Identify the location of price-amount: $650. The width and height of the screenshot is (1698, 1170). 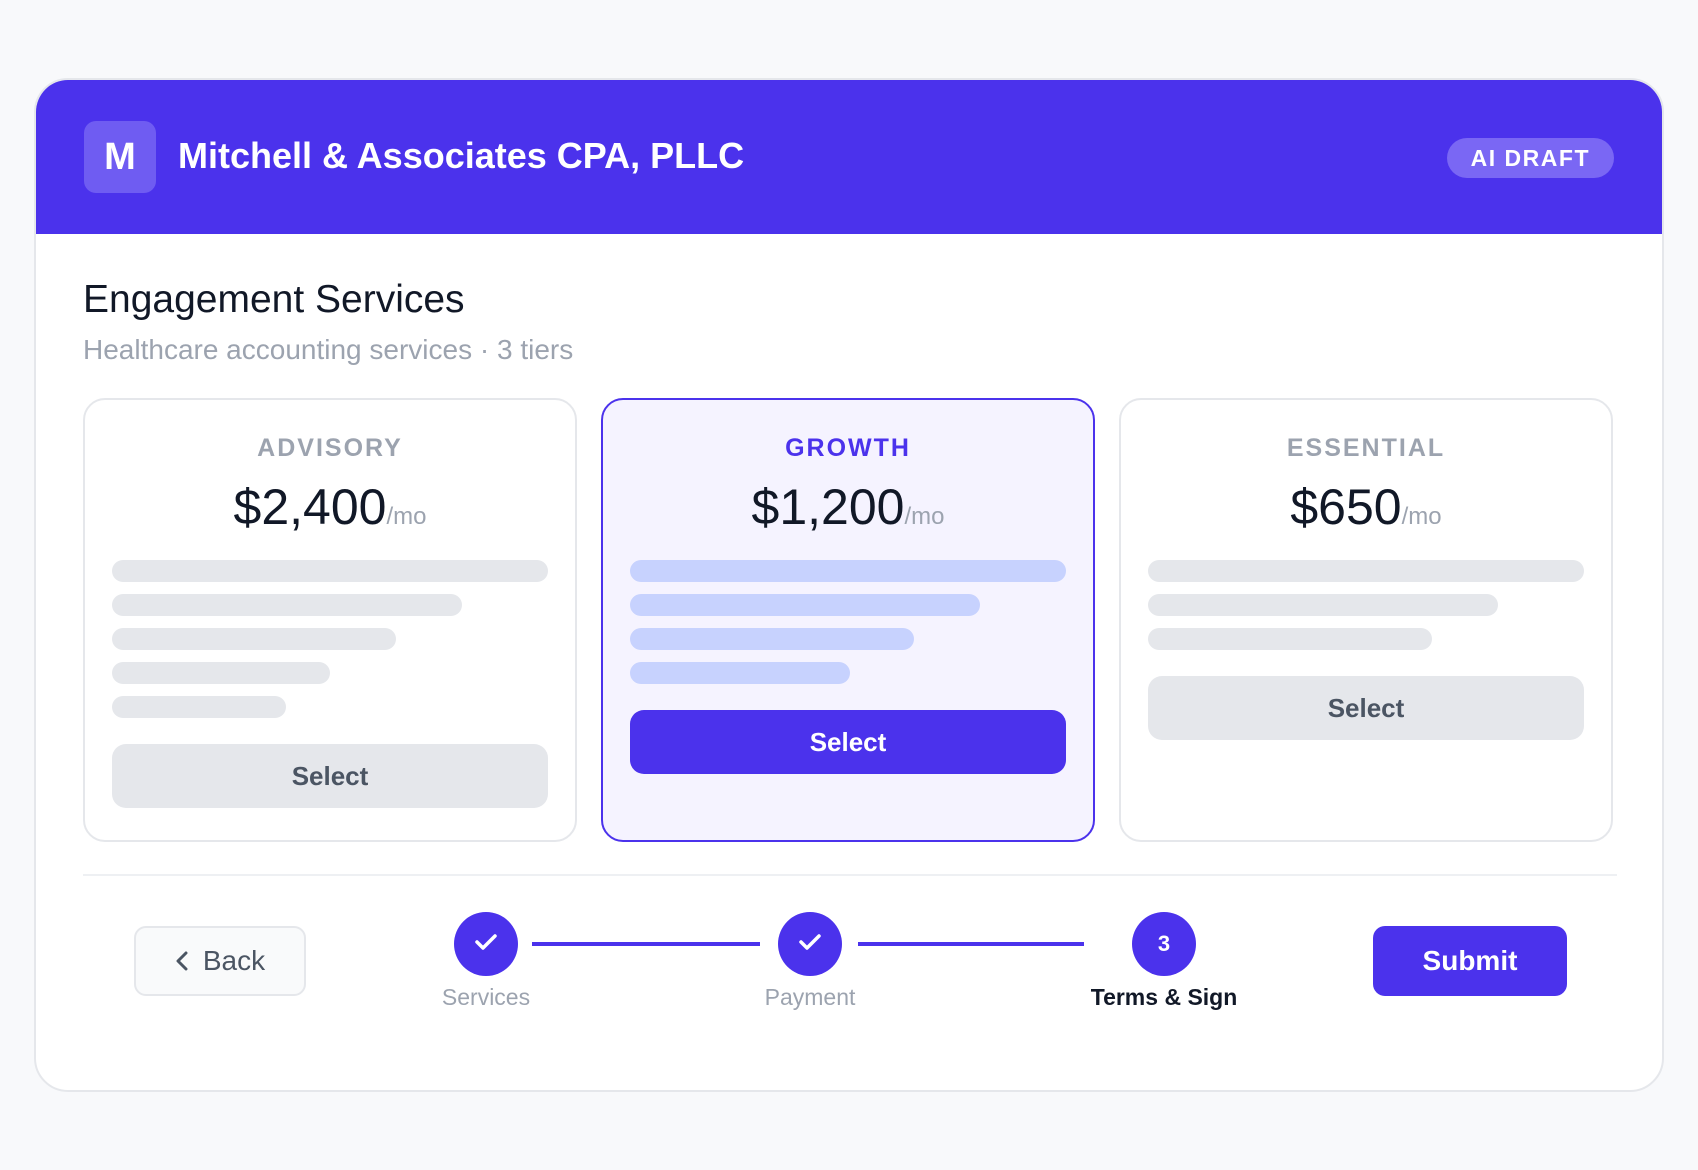
(1346, 507).